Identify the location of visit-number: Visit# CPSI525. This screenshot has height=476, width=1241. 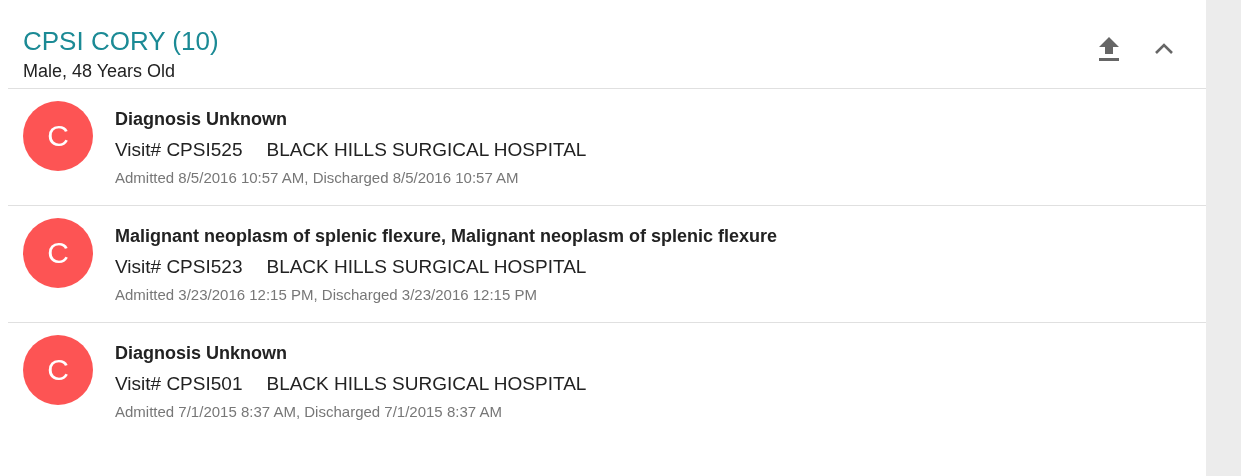
(179, 150).